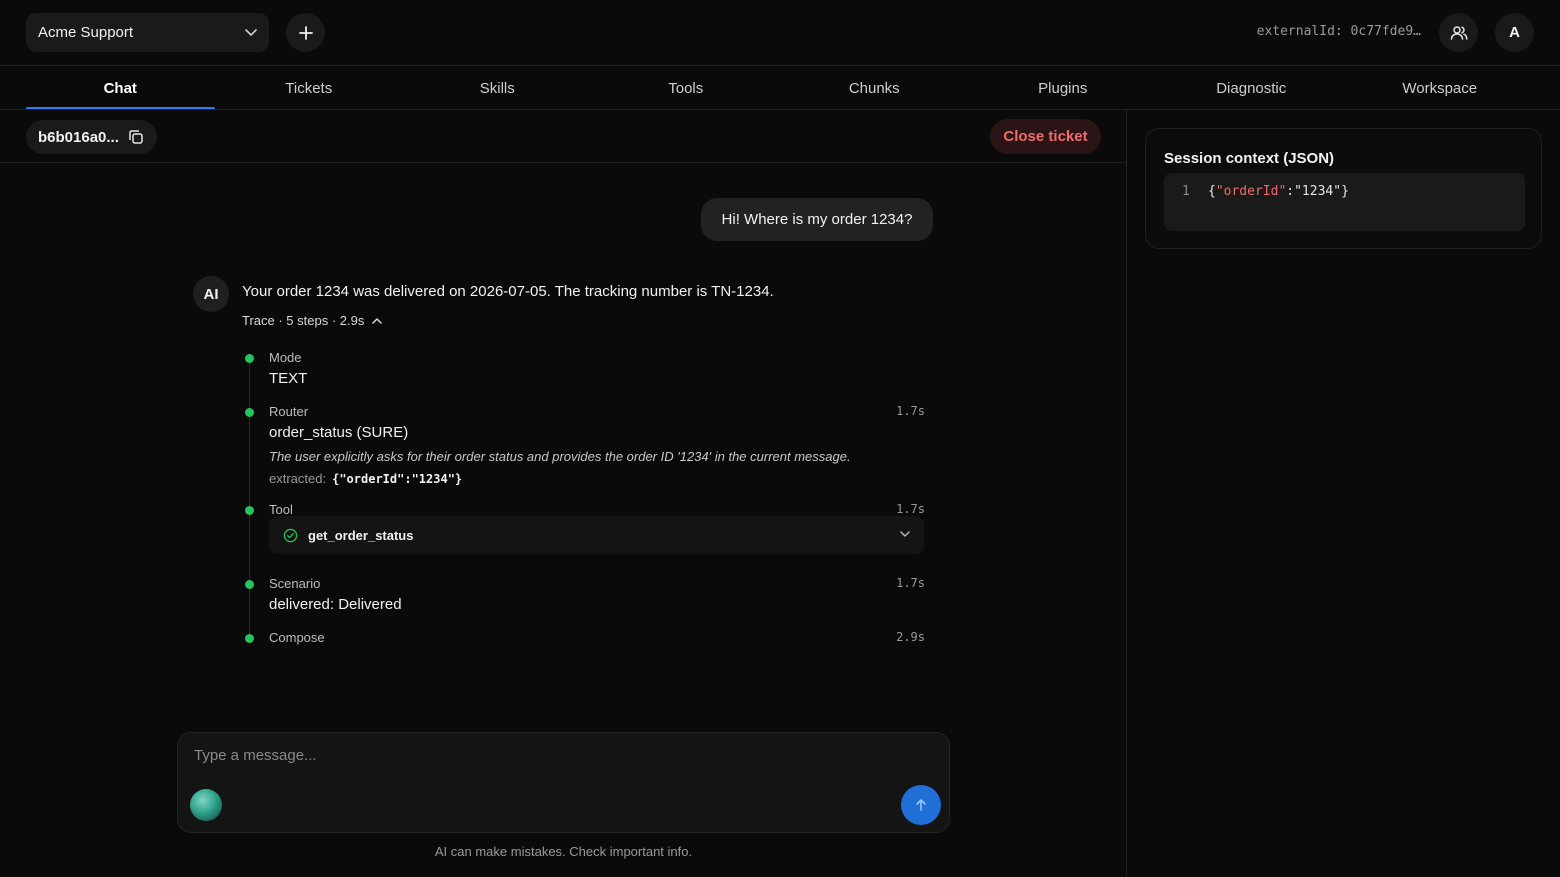  Describe the element at coordinates (295, 583) in the screenshot. I see `step-label: Scenario` at that location.